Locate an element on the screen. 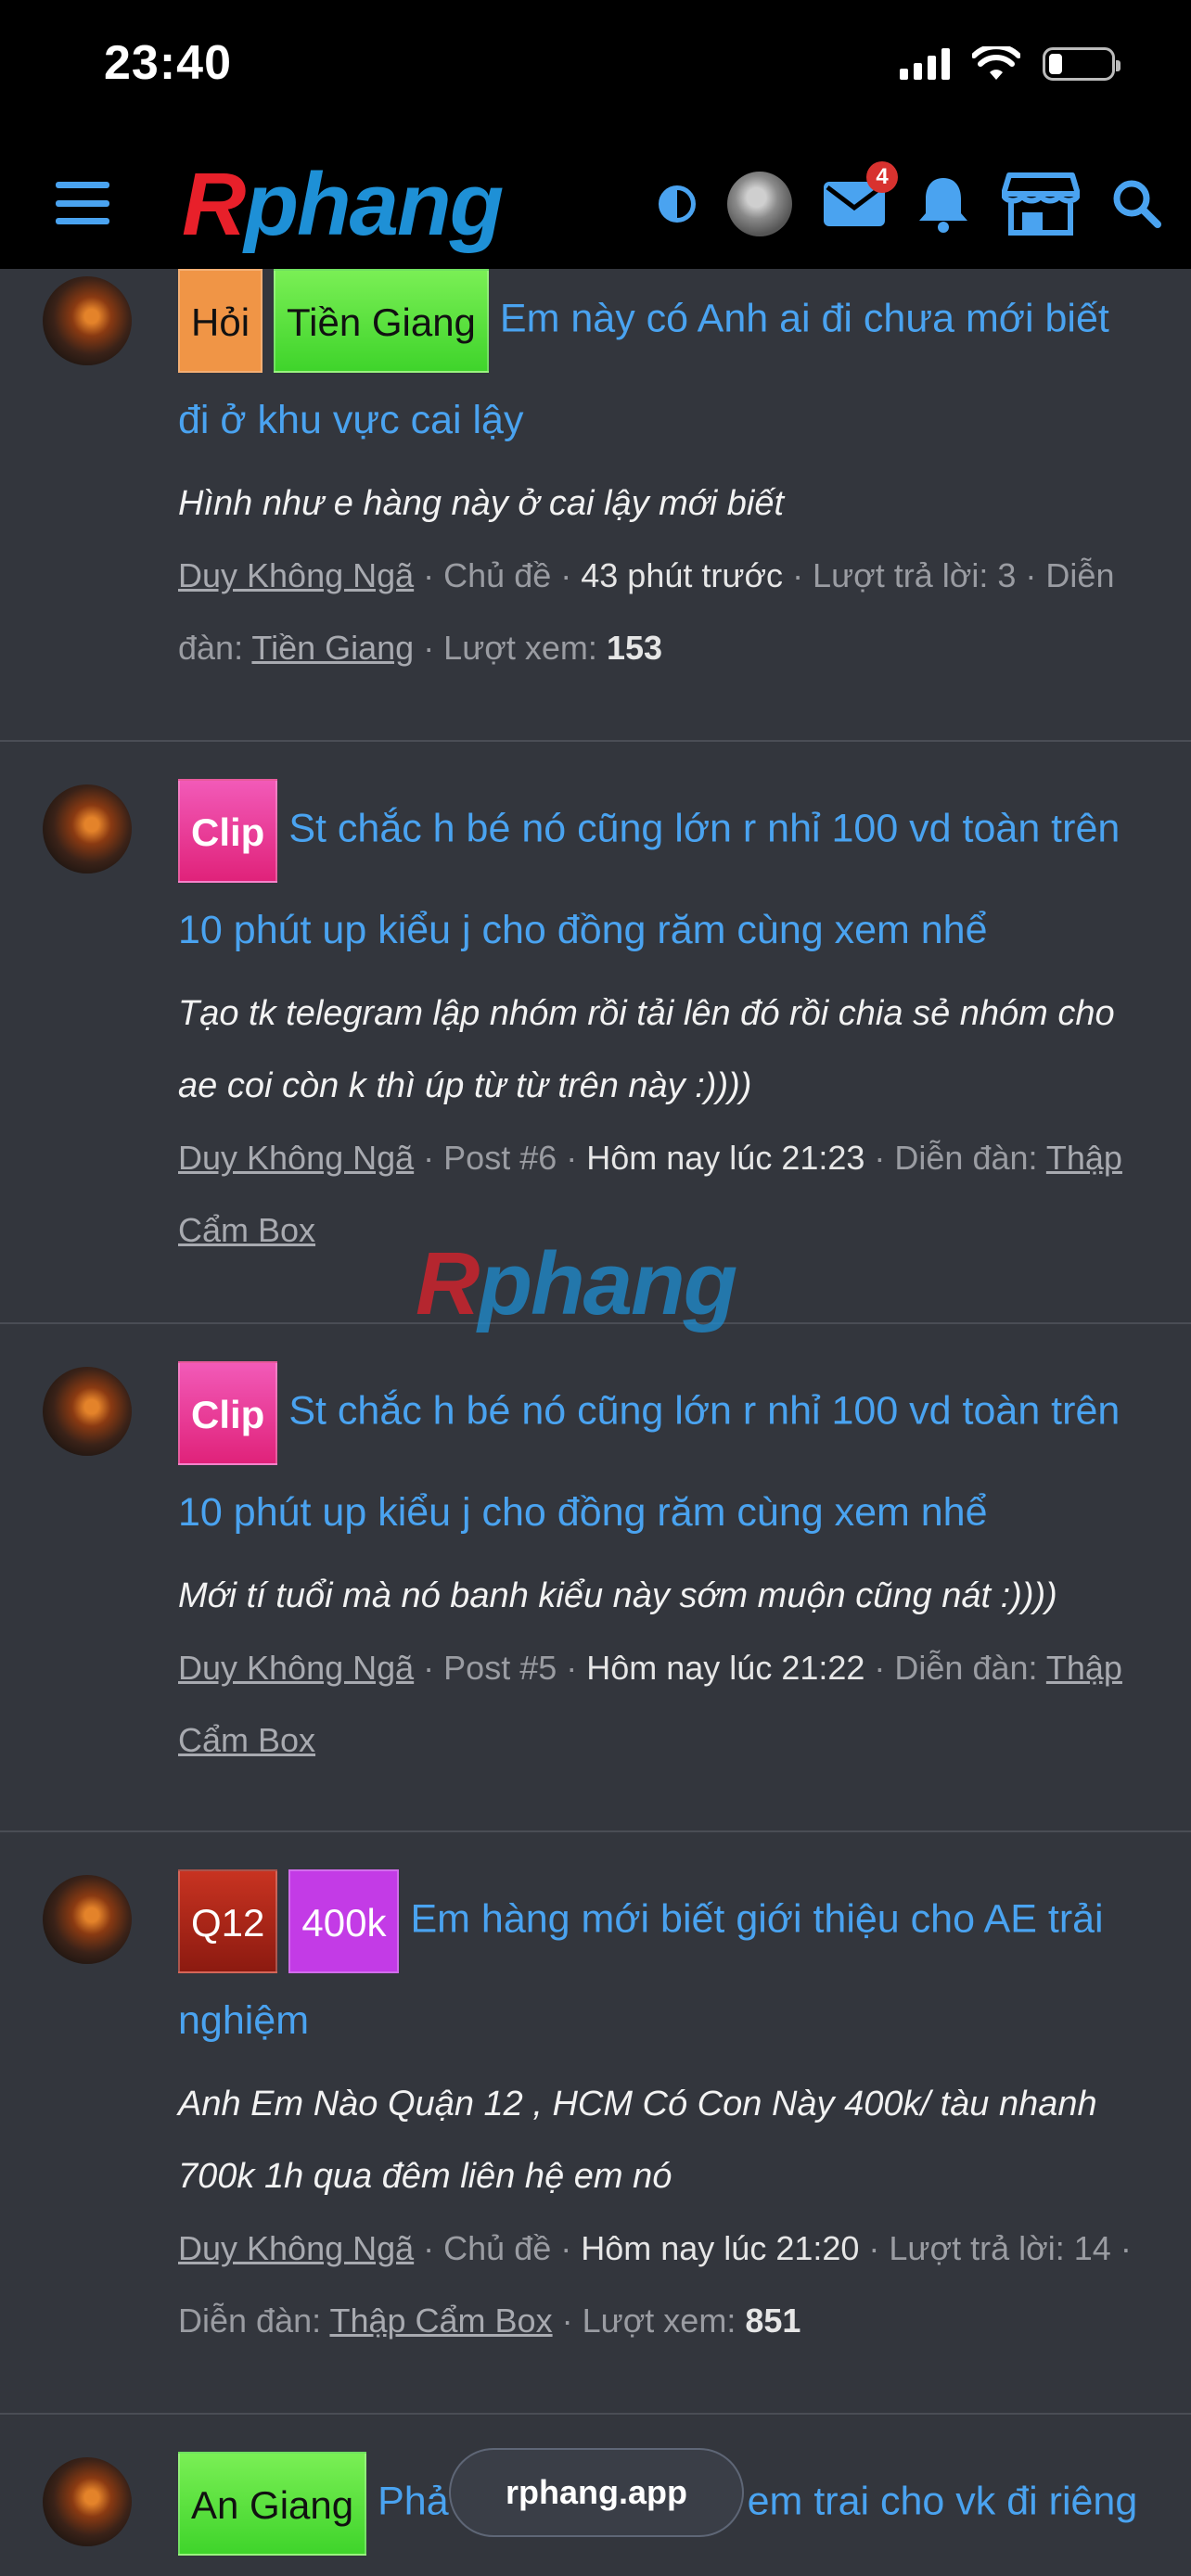 Image resolution: width=1191 pixels, height=2576 pixels. battery-level is located at coordinates (1056, 64).